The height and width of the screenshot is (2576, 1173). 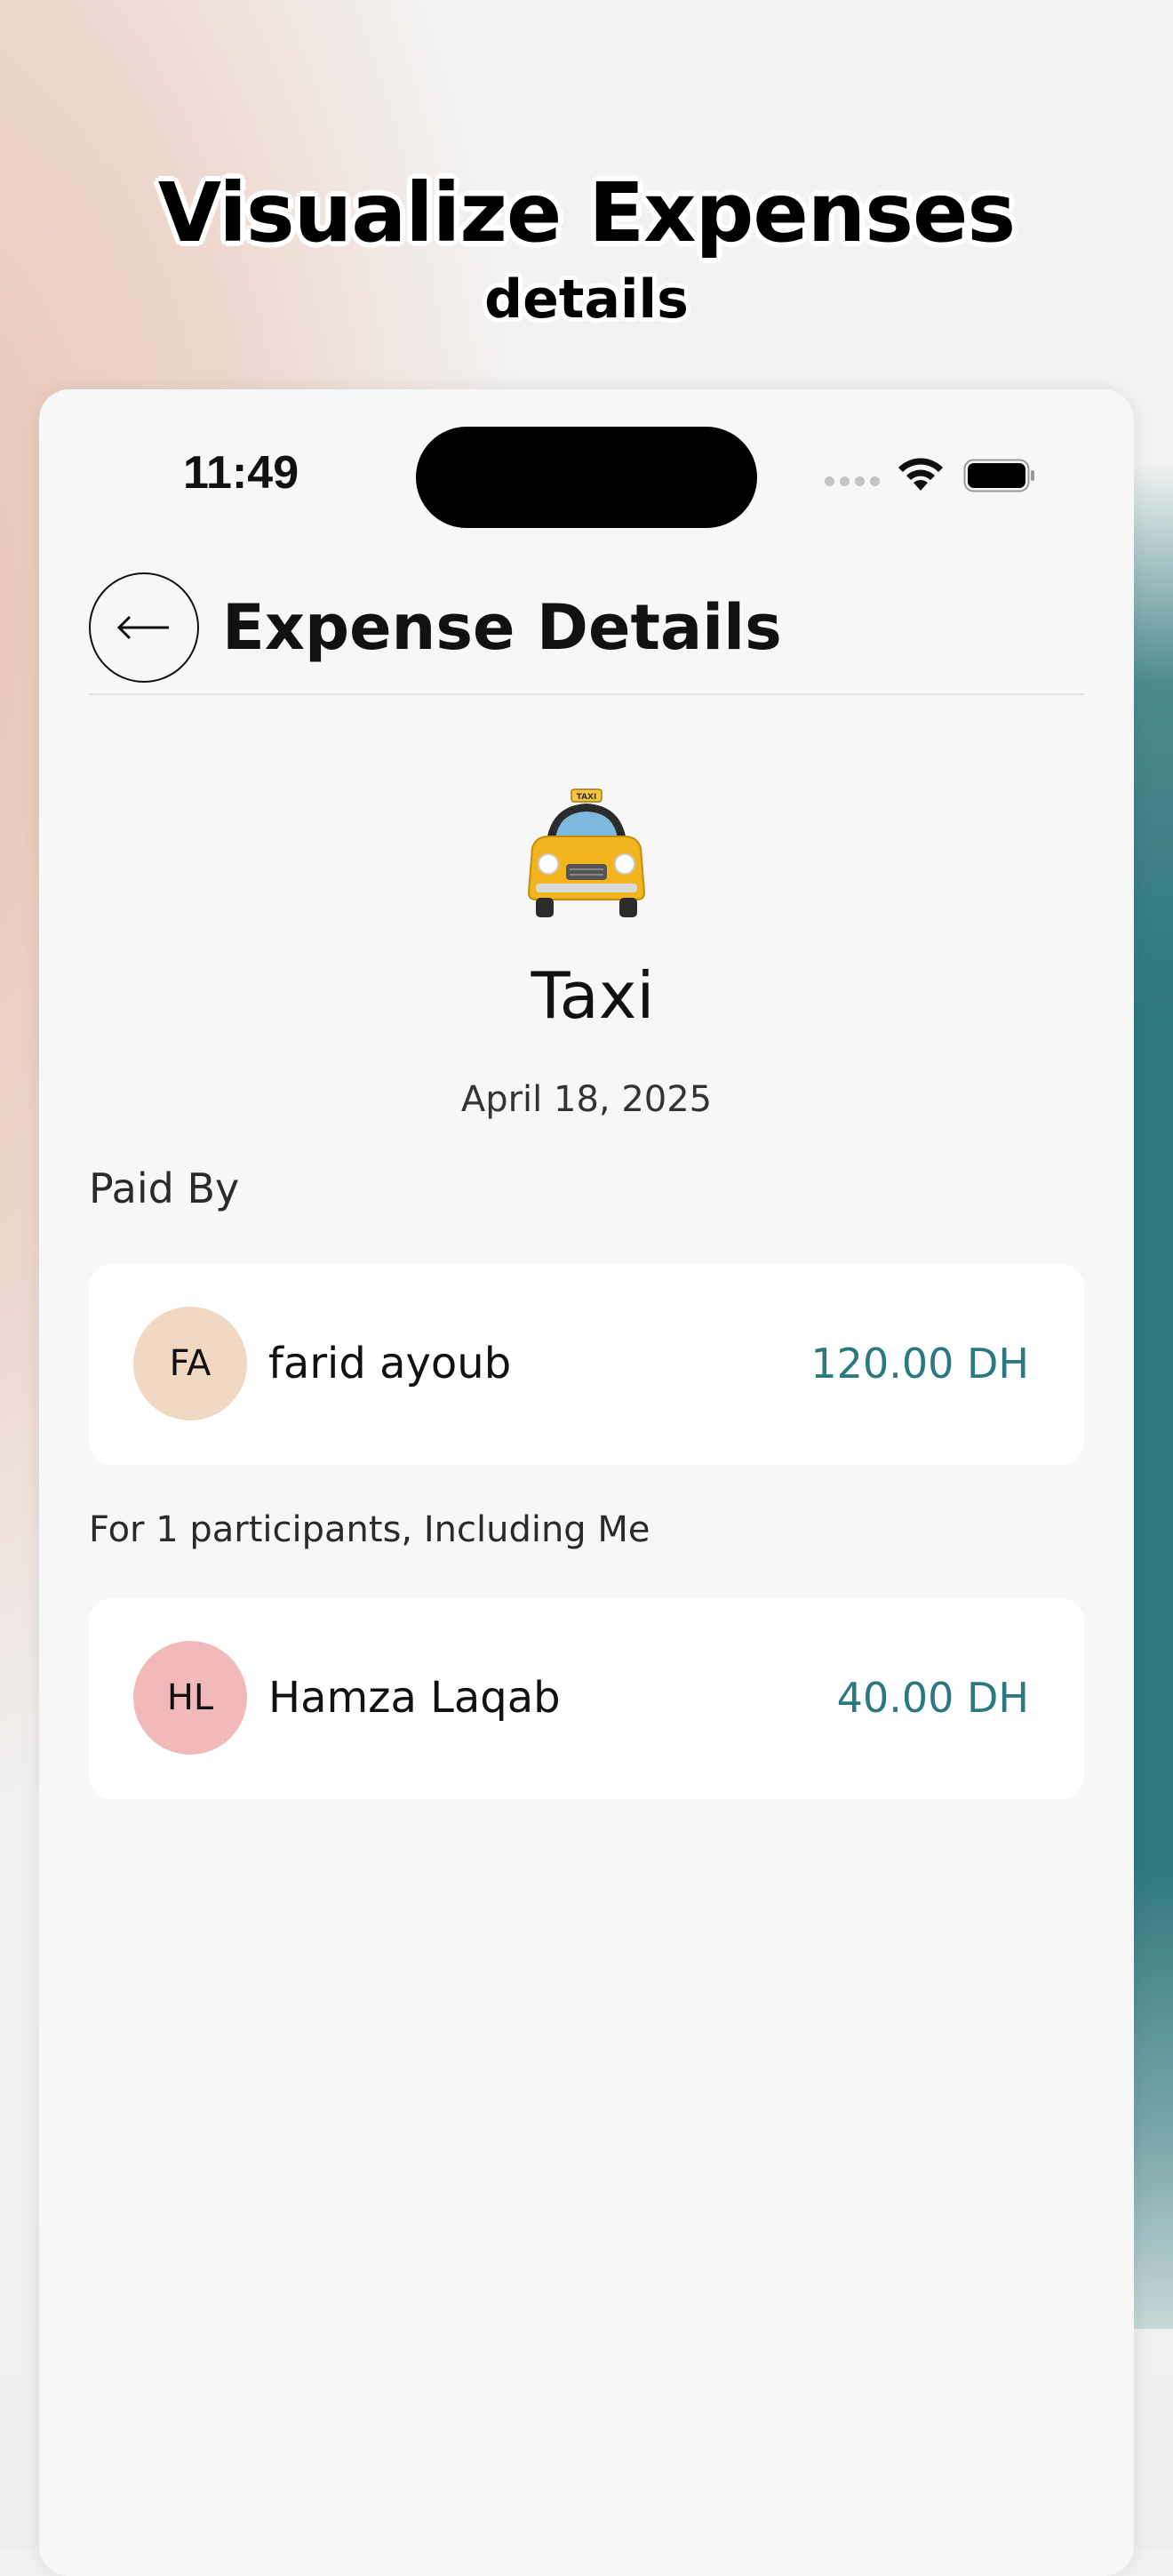 What do you see at coordinates (933, 1698) in the screenshot?
I see `participant-amount: 40.00 DH` at bounding box center [933, 1698].